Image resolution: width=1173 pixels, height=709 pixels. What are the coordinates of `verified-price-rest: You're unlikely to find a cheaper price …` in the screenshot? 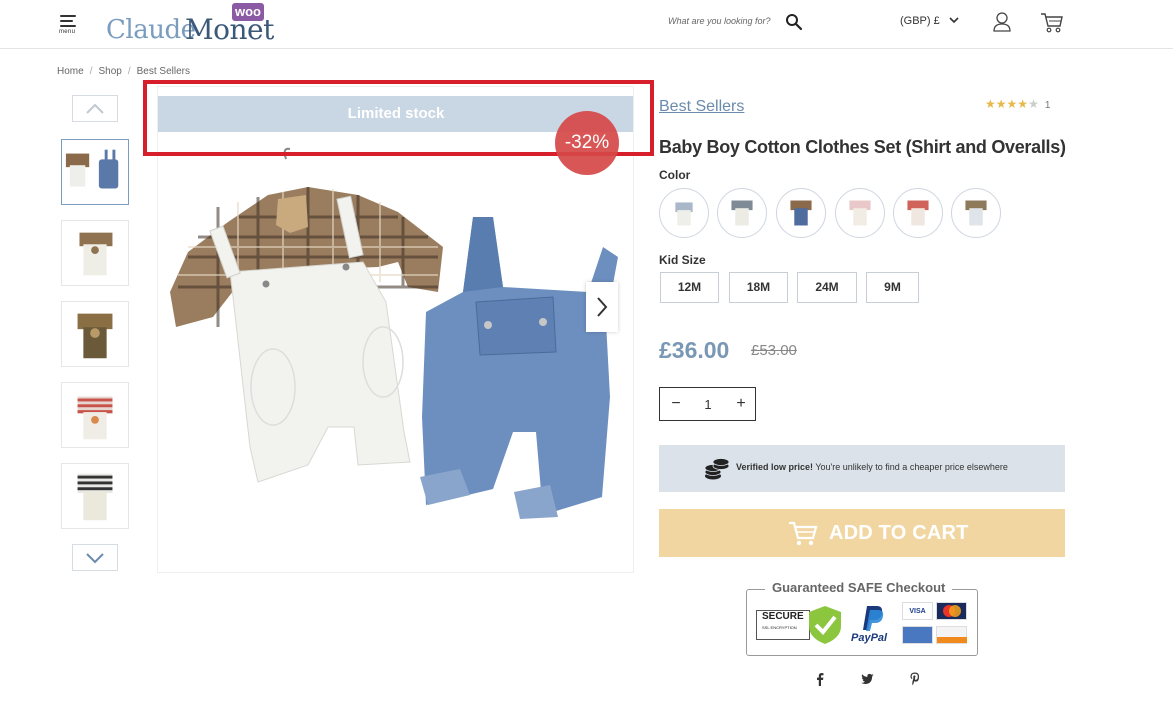 It's located at (910, 467).